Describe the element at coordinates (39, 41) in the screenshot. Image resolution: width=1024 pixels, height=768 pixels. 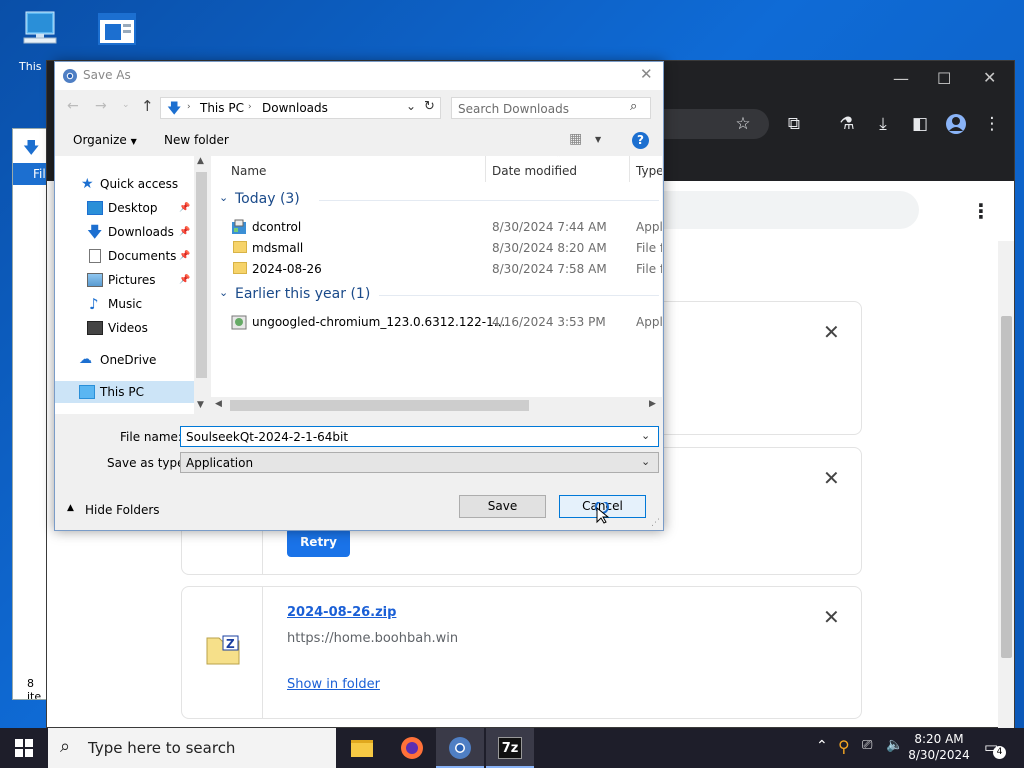
I see `desktop-icon-this-pc: This` at that location.